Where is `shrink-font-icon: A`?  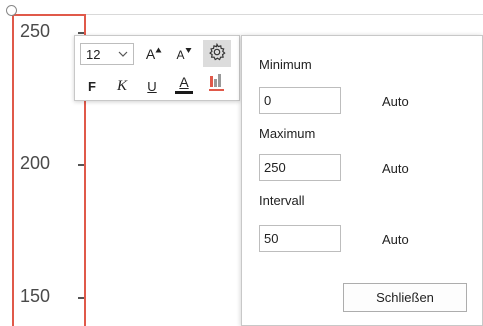
shrink-font-icon: A is located at coordinates (183, 54).